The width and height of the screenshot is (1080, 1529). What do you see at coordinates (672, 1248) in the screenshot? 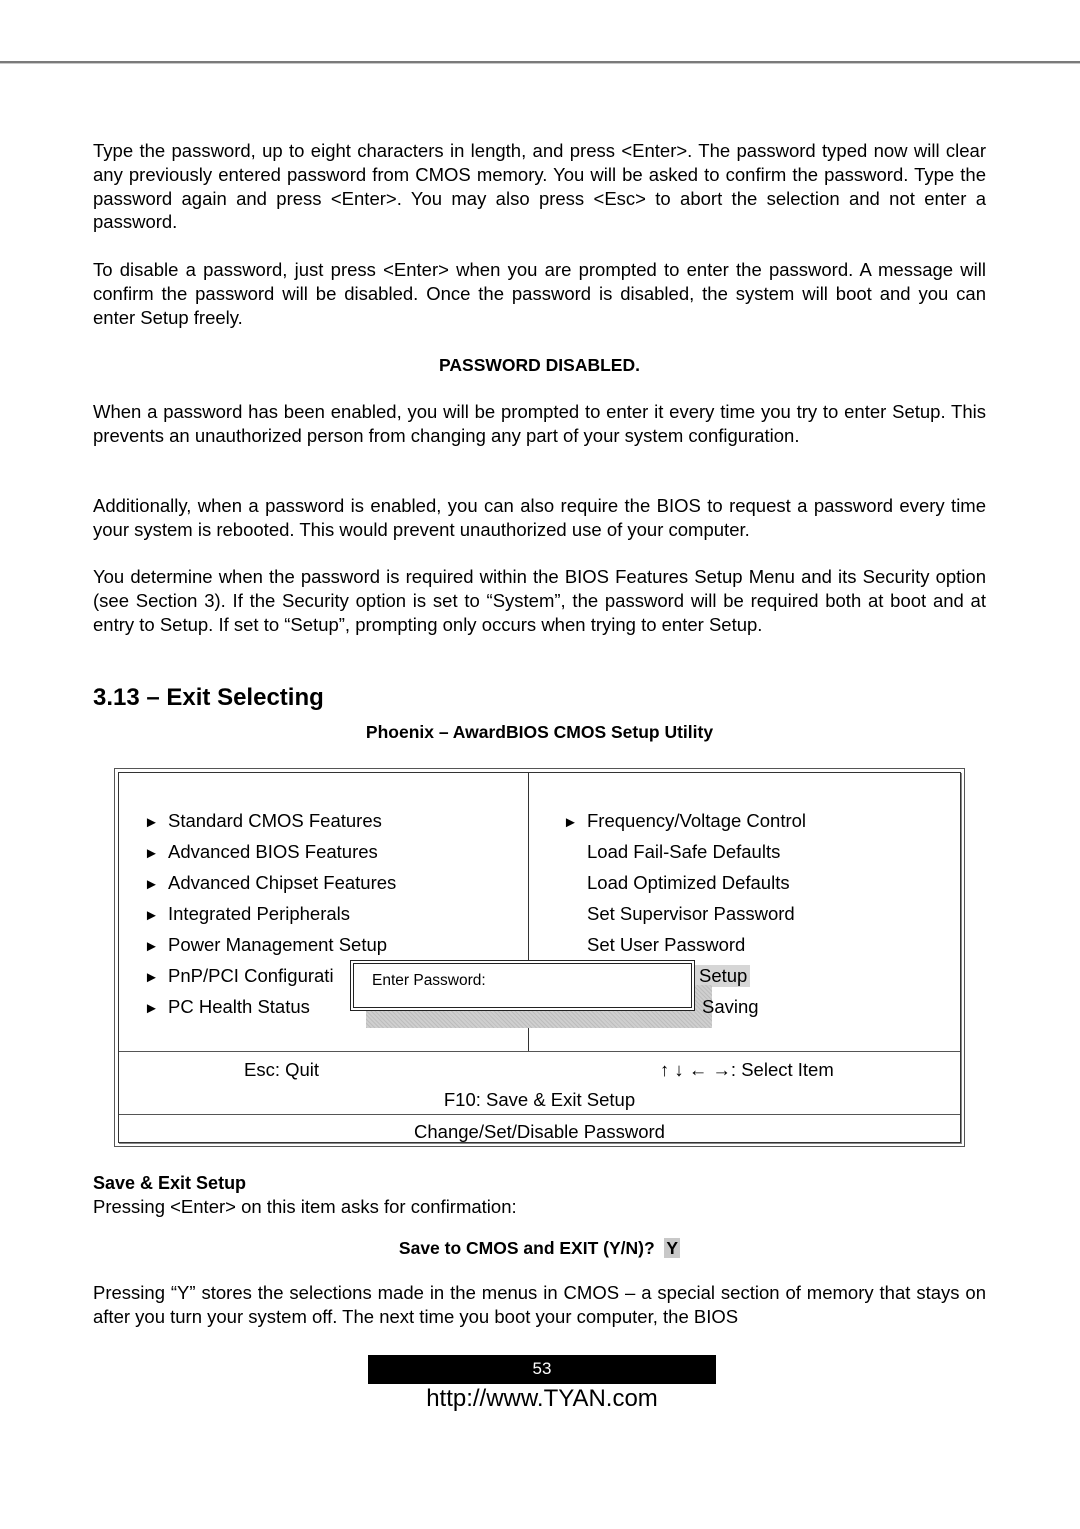
I see `confirm-answer: Y` at bounding box center [672, 1248].